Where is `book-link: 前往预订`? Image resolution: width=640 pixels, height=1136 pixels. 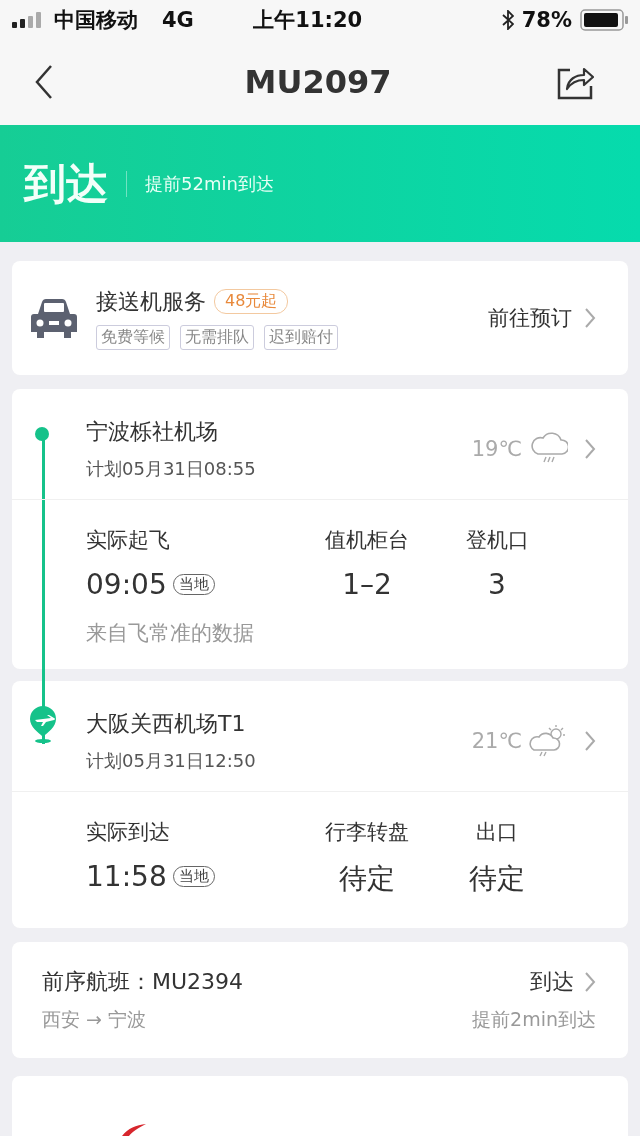 book-link: 前往预订 is located at coordinates (530, 318).